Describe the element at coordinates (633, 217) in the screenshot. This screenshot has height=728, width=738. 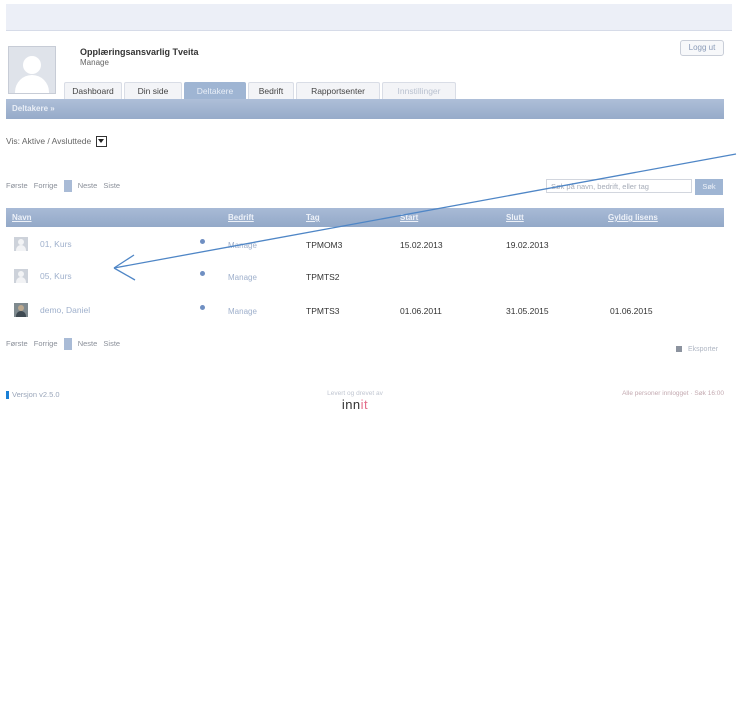
I see `column-header-gyldig-lisens: Gyldig lisens` at that location.